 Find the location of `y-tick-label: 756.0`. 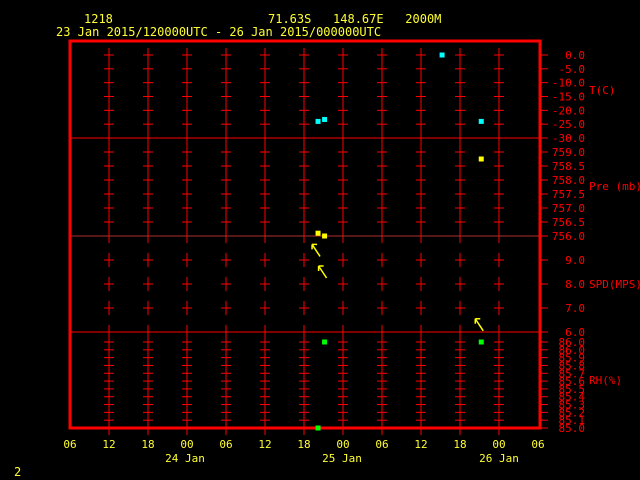

y-tick-label: 756.0 is located at coordinates (568, 236).